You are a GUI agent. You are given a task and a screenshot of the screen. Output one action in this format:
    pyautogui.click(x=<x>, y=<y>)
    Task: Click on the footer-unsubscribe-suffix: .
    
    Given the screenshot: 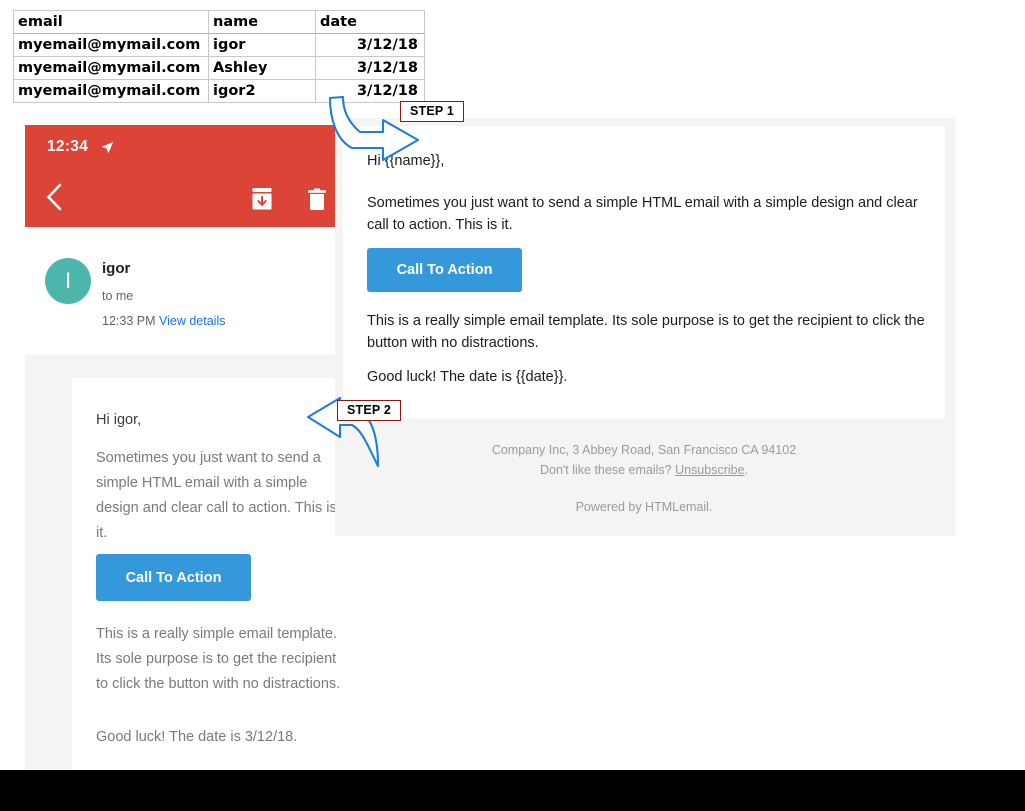 What is the action you would take?
    pyautogui.click(x=746, y=470)
    